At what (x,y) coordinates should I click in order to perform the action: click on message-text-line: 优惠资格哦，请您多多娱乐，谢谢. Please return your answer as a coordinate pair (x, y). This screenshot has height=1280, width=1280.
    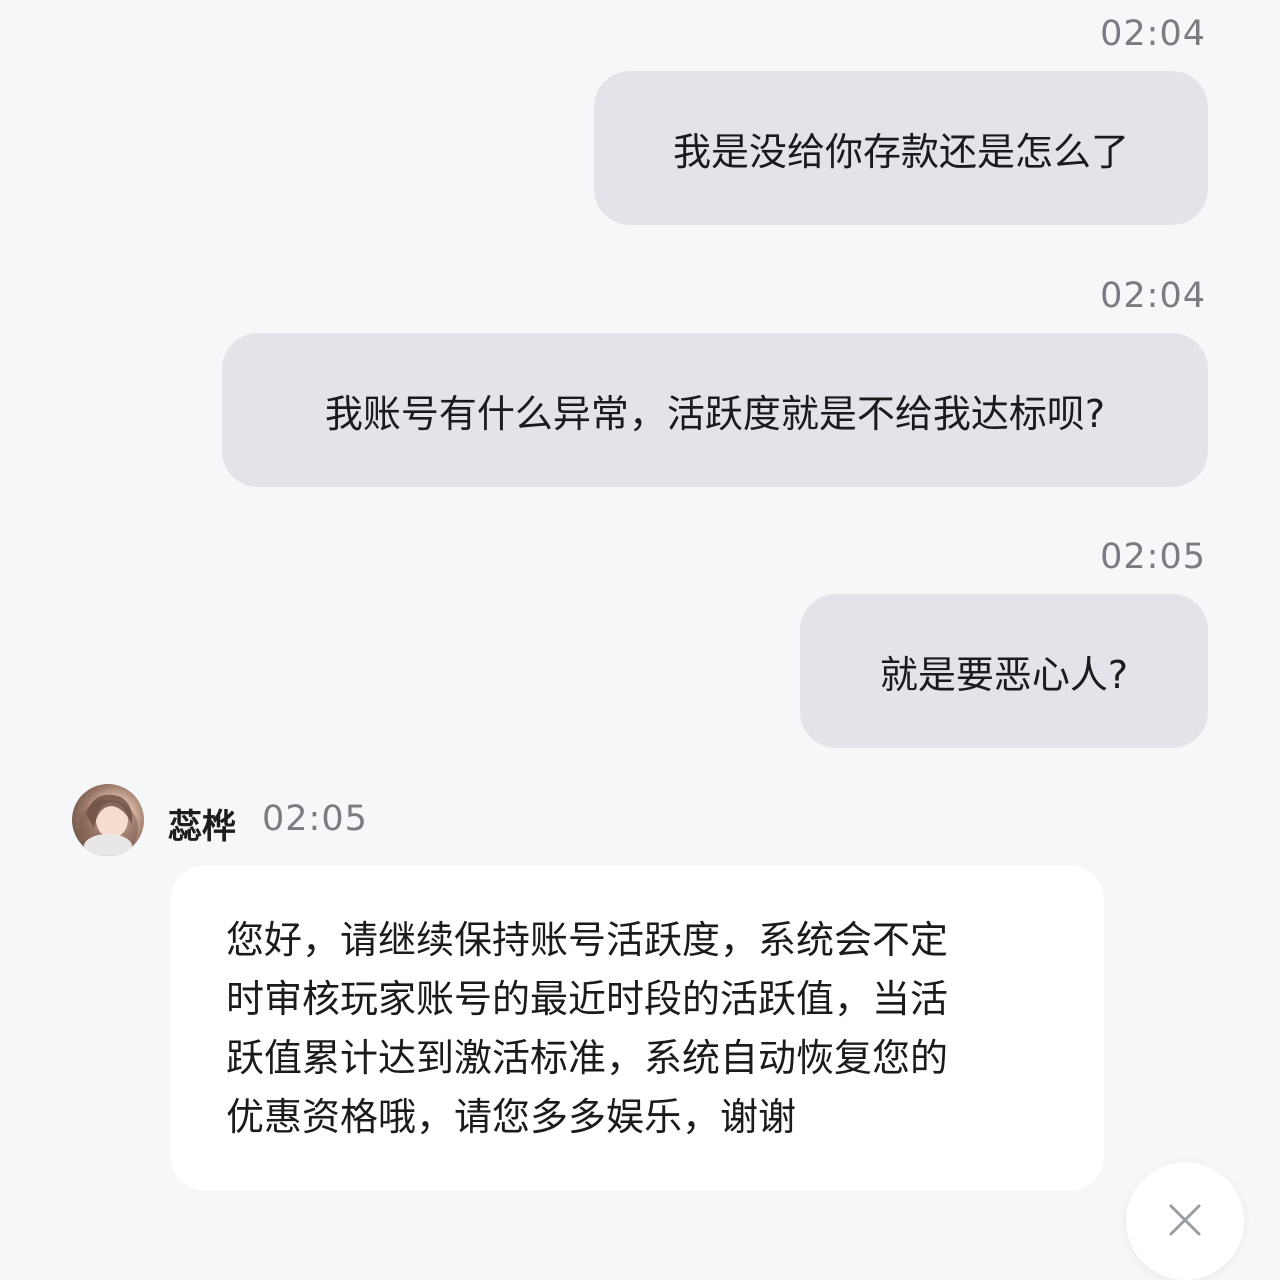
    Looking at the image, I should click on (511, 1117).